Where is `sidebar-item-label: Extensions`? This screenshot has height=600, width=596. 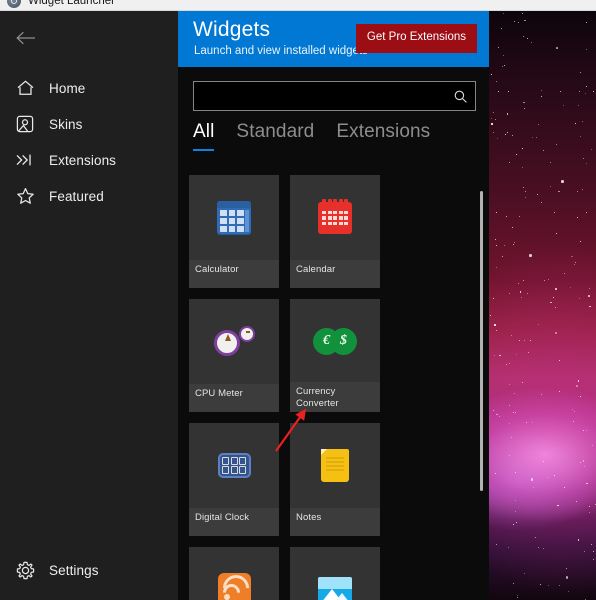
sidebar-item-label: Extensions is located at coordinates (83, 160).